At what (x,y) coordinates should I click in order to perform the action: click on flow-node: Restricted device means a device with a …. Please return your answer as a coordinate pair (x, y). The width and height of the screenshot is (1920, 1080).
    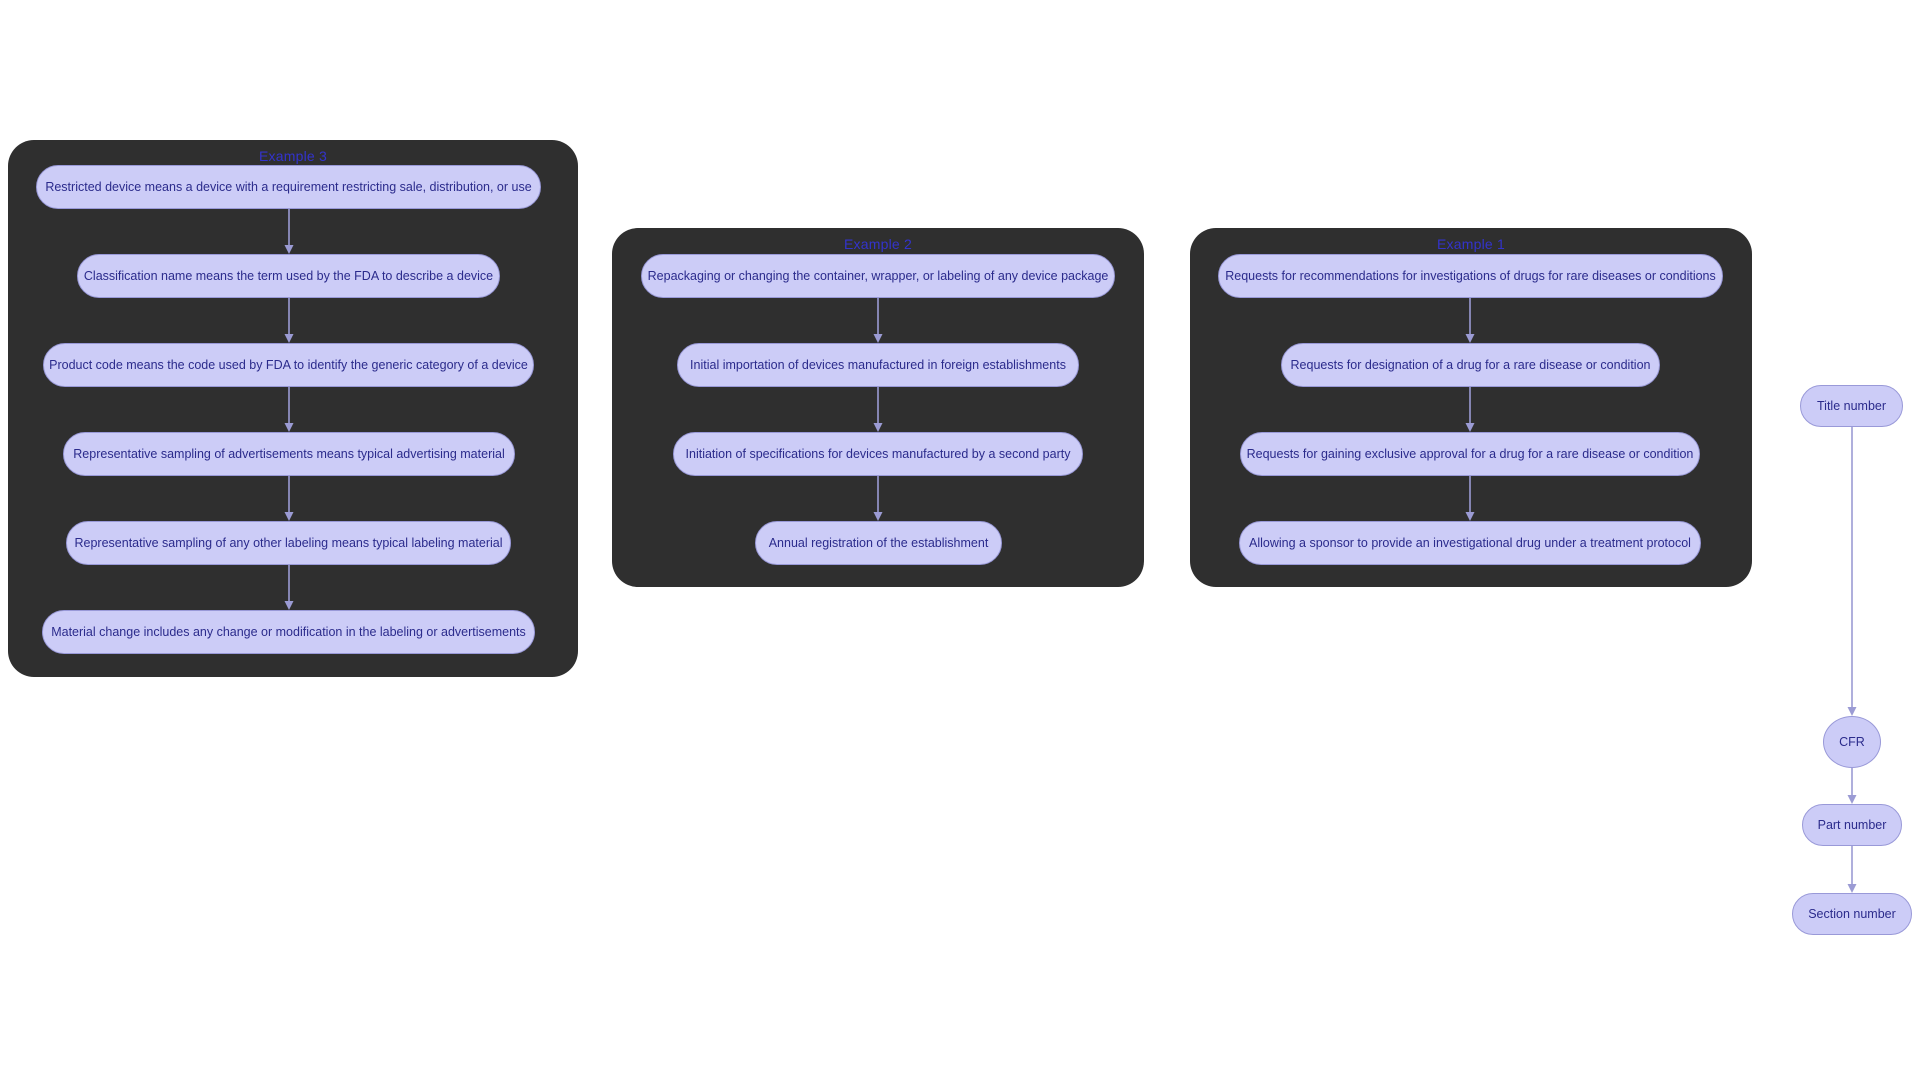
    Looking at the image, I should click on (288, 187).